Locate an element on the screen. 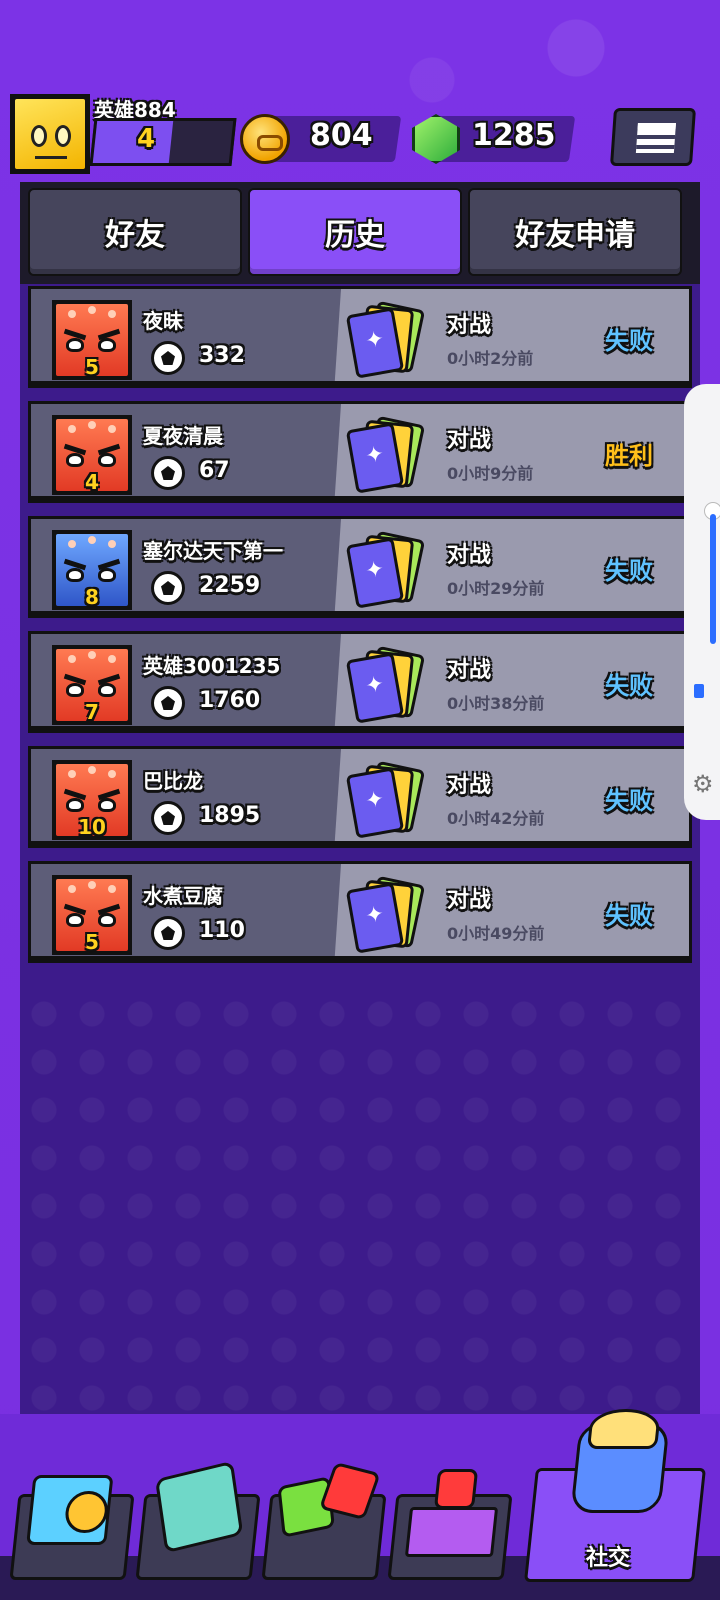  player-avatar-face is located at coordinates (50, 134).